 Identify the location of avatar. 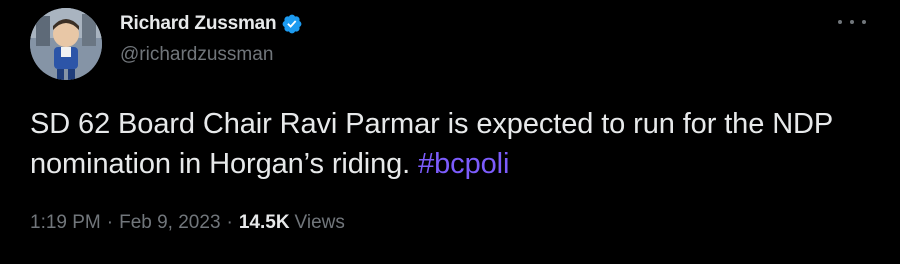
(66, 44).